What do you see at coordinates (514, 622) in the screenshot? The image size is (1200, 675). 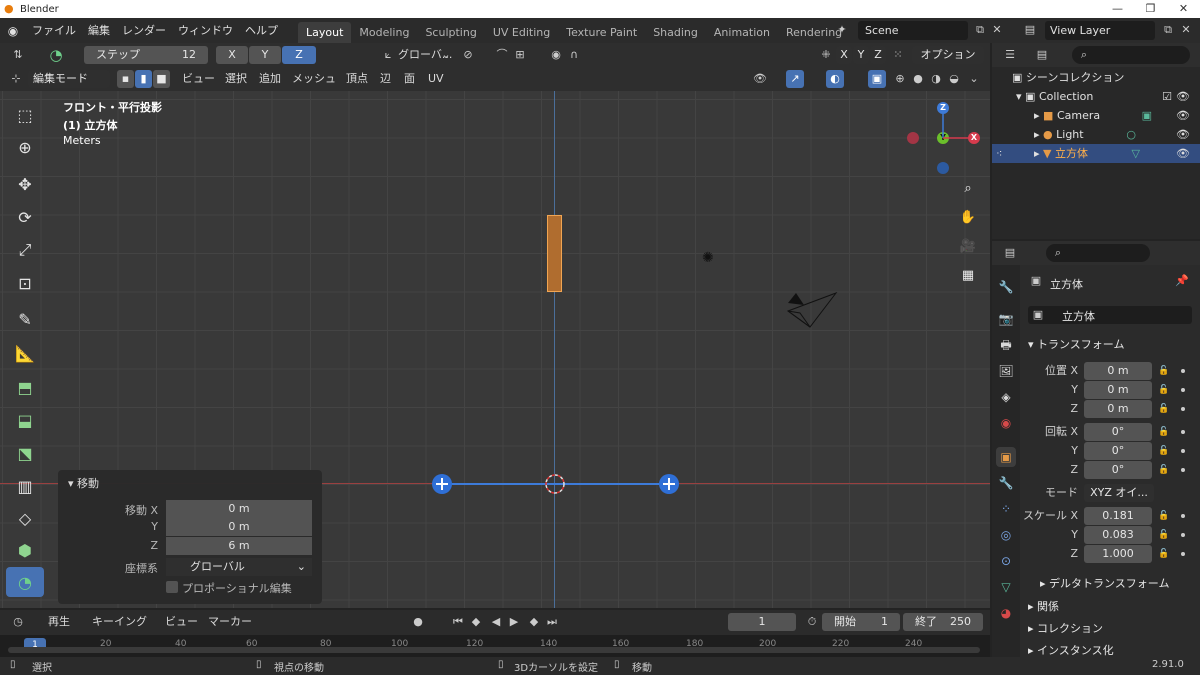 I see `play-icon: ▶` at bounding box center [514, 622].